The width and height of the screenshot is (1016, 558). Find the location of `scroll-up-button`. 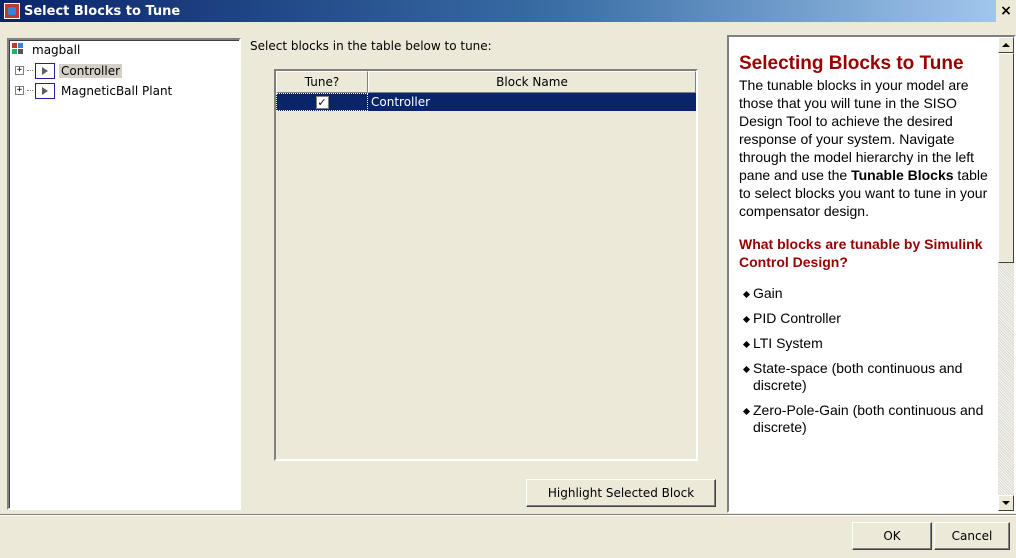

scroll-up-button is located at coordinates (1006, 45).